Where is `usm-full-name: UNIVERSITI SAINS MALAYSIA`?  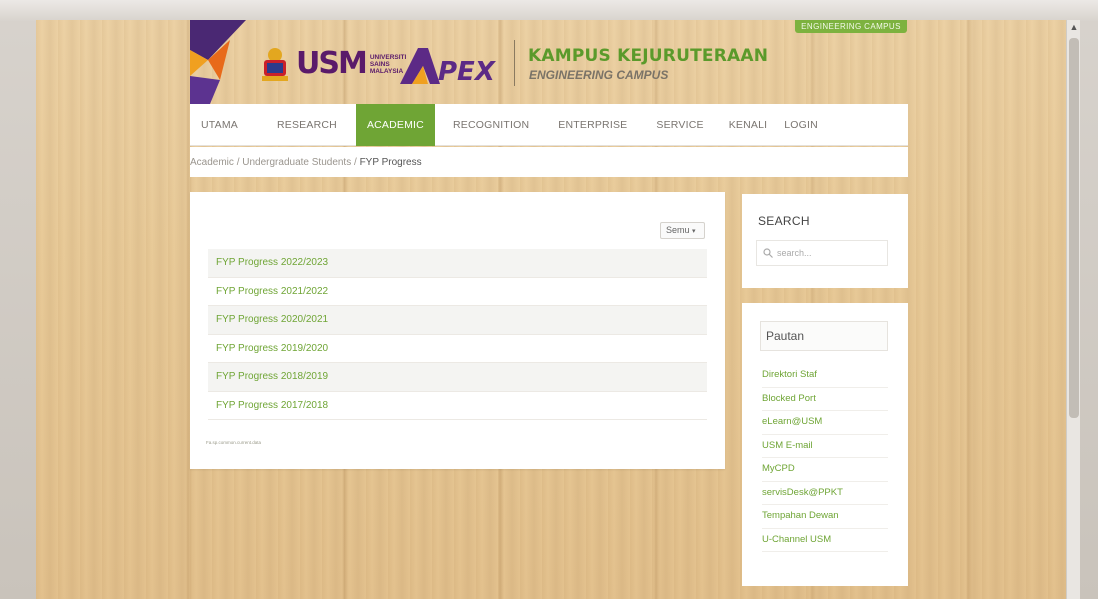 usm-full-name: UNIVERSITI SAINS MALAYSIA is located at coordinates (388, 64).